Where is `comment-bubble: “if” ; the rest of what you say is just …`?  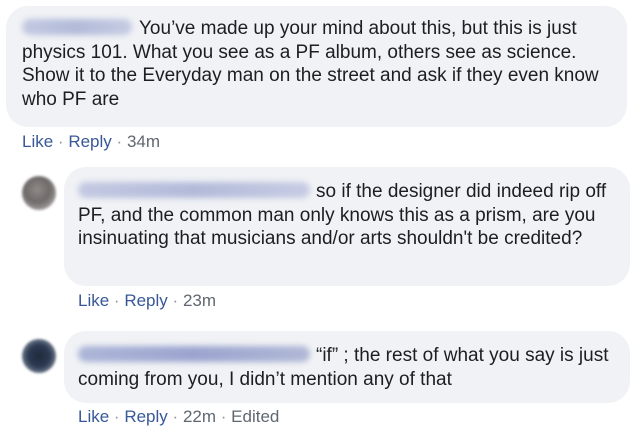 comment-bubble: “if” ; the rest of what you say is just … is located at coordinates (347, 367).